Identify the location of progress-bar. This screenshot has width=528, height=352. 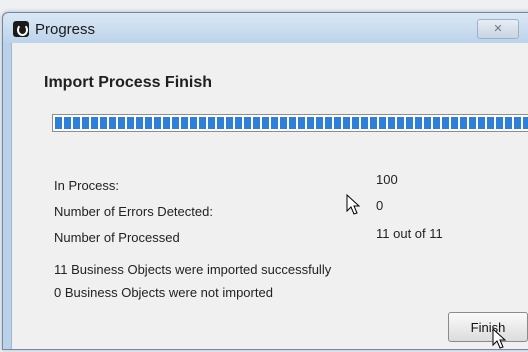
(290, 123).